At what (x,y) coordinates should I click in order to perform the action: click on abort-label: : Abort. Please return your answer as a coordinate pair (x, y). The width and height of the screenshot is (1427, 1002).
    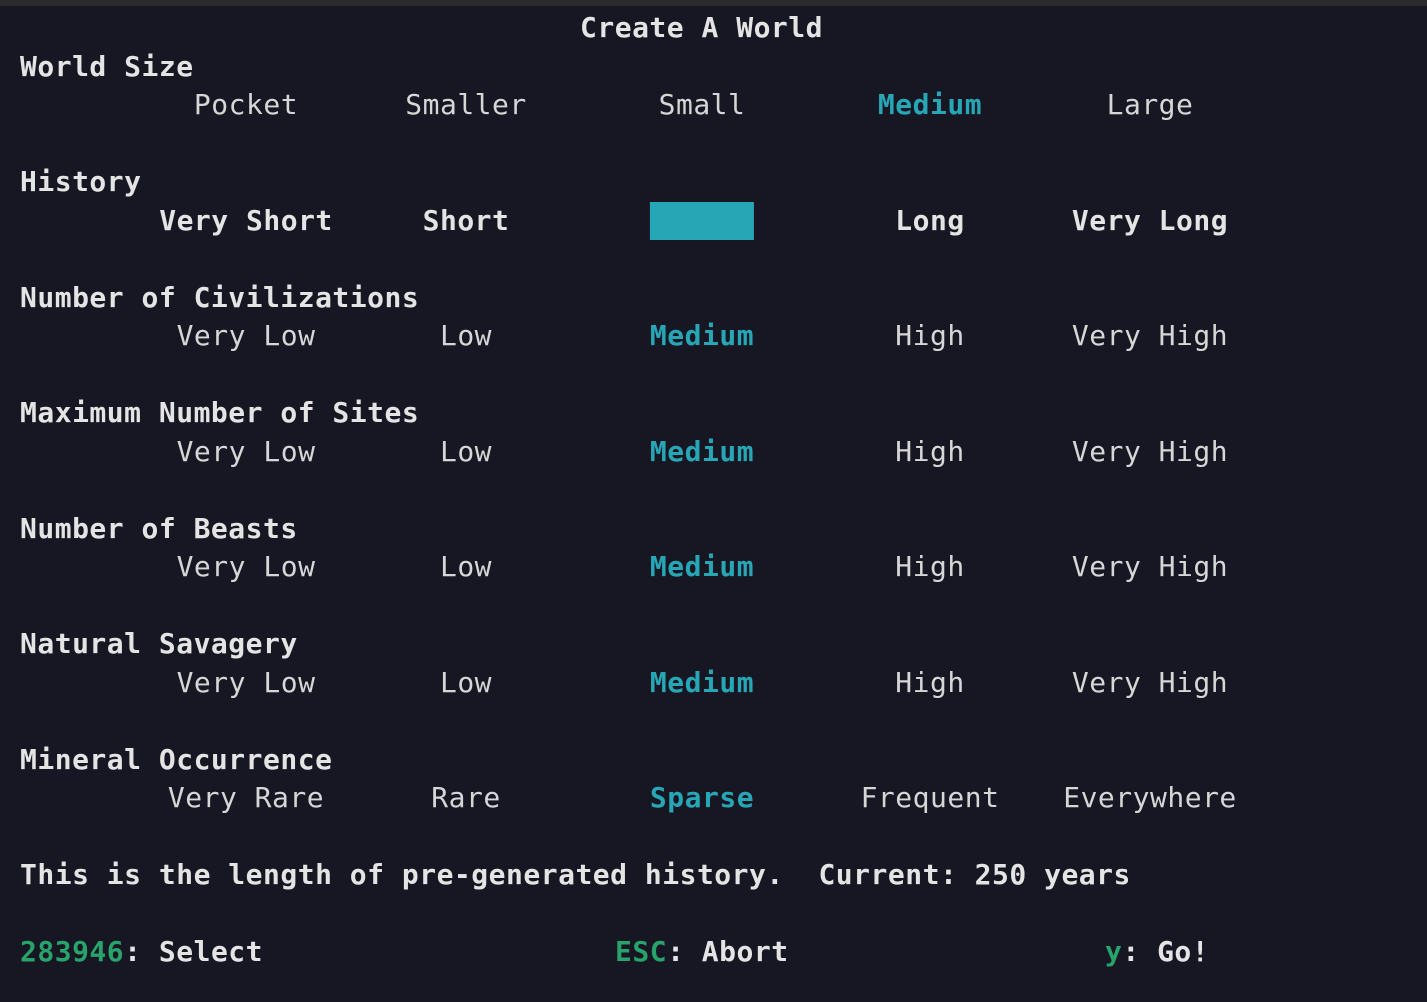
    Looking at the image, I should click on (728, 951).